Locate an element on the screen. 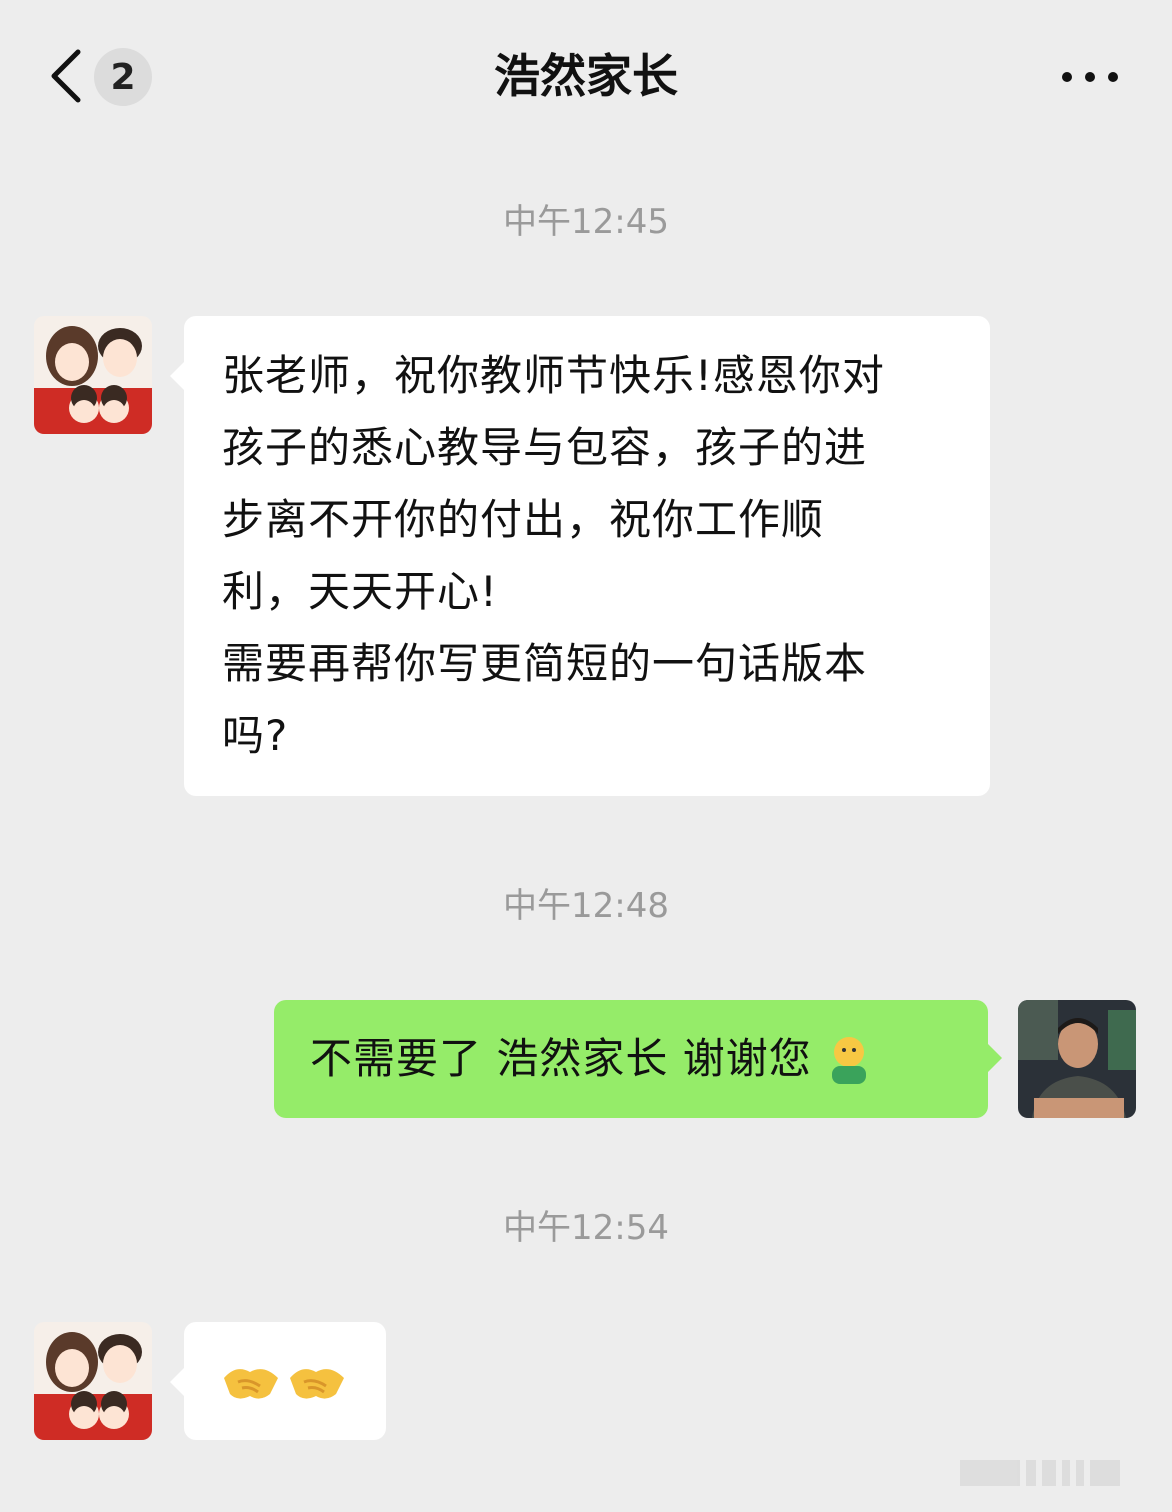 This screenshot has width=1172, height=1512. incoming-message-bubble is located at coordinates (278, 1381).